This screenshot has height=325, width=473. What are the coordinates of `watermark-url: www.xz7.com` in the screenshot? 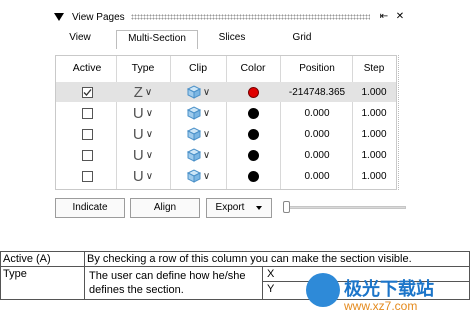 It's located at (381, 306).